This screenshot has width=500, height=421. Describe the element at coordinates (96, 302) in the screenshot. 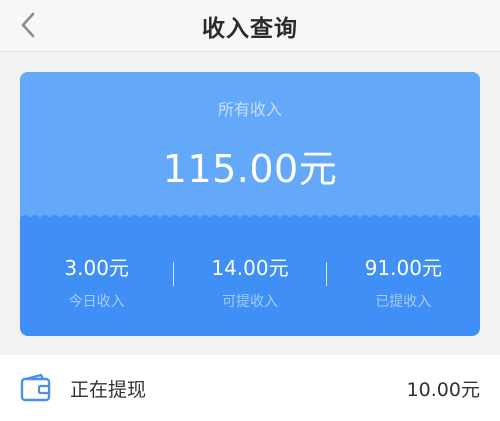

I see `stat-label: 今日收入` at that location.